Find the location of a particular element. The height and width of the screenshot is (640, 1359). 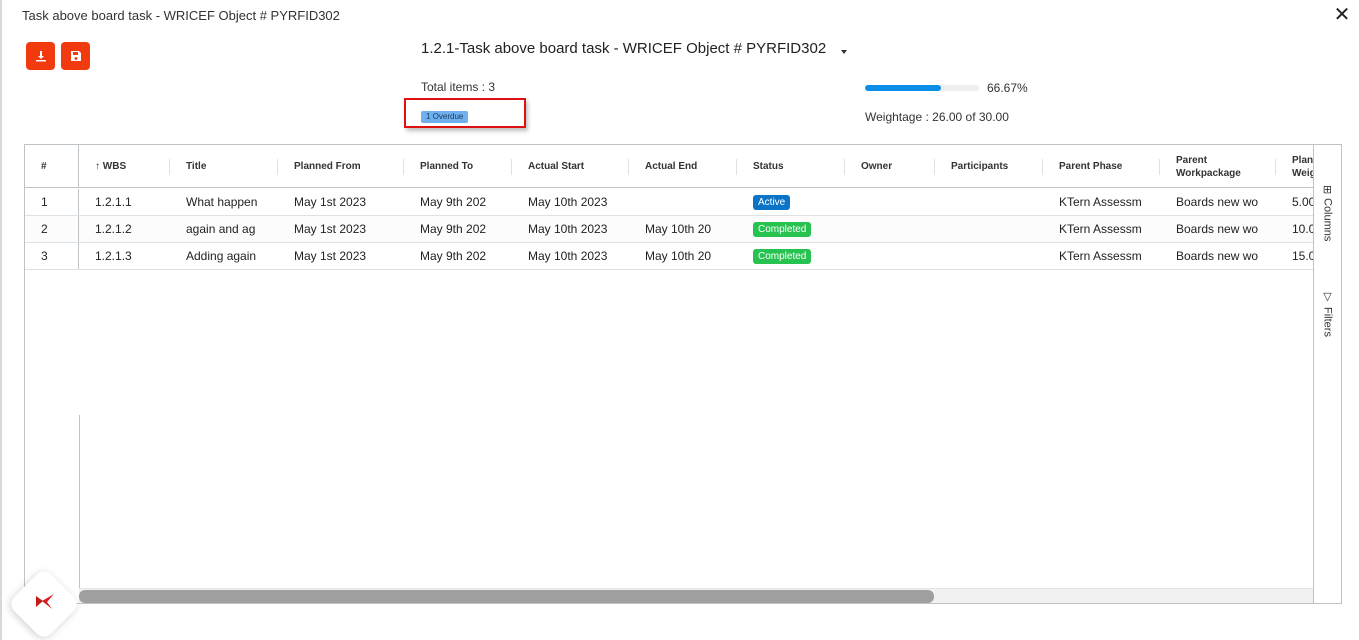

overdue-badge: 1 Overdue is located at coordinates (445, 117).